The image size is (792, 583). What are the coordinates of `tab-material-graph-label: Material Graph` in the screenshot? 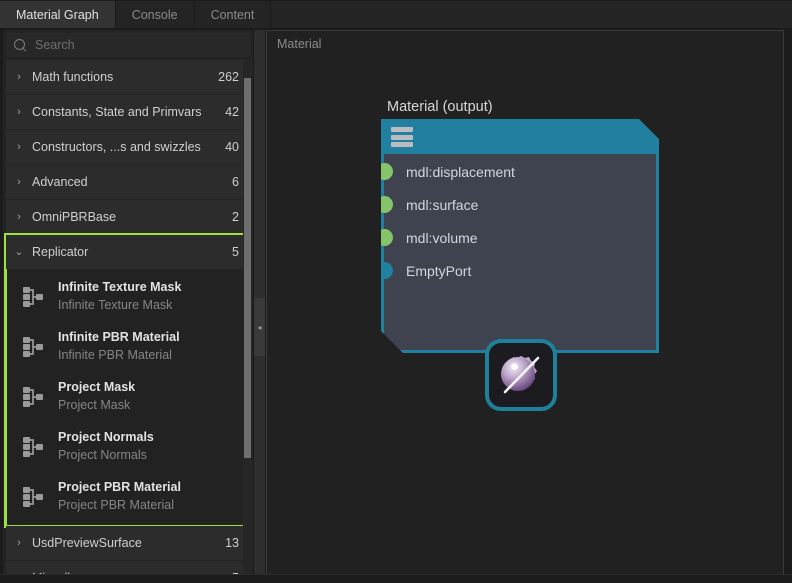 It's located at (57, 14).